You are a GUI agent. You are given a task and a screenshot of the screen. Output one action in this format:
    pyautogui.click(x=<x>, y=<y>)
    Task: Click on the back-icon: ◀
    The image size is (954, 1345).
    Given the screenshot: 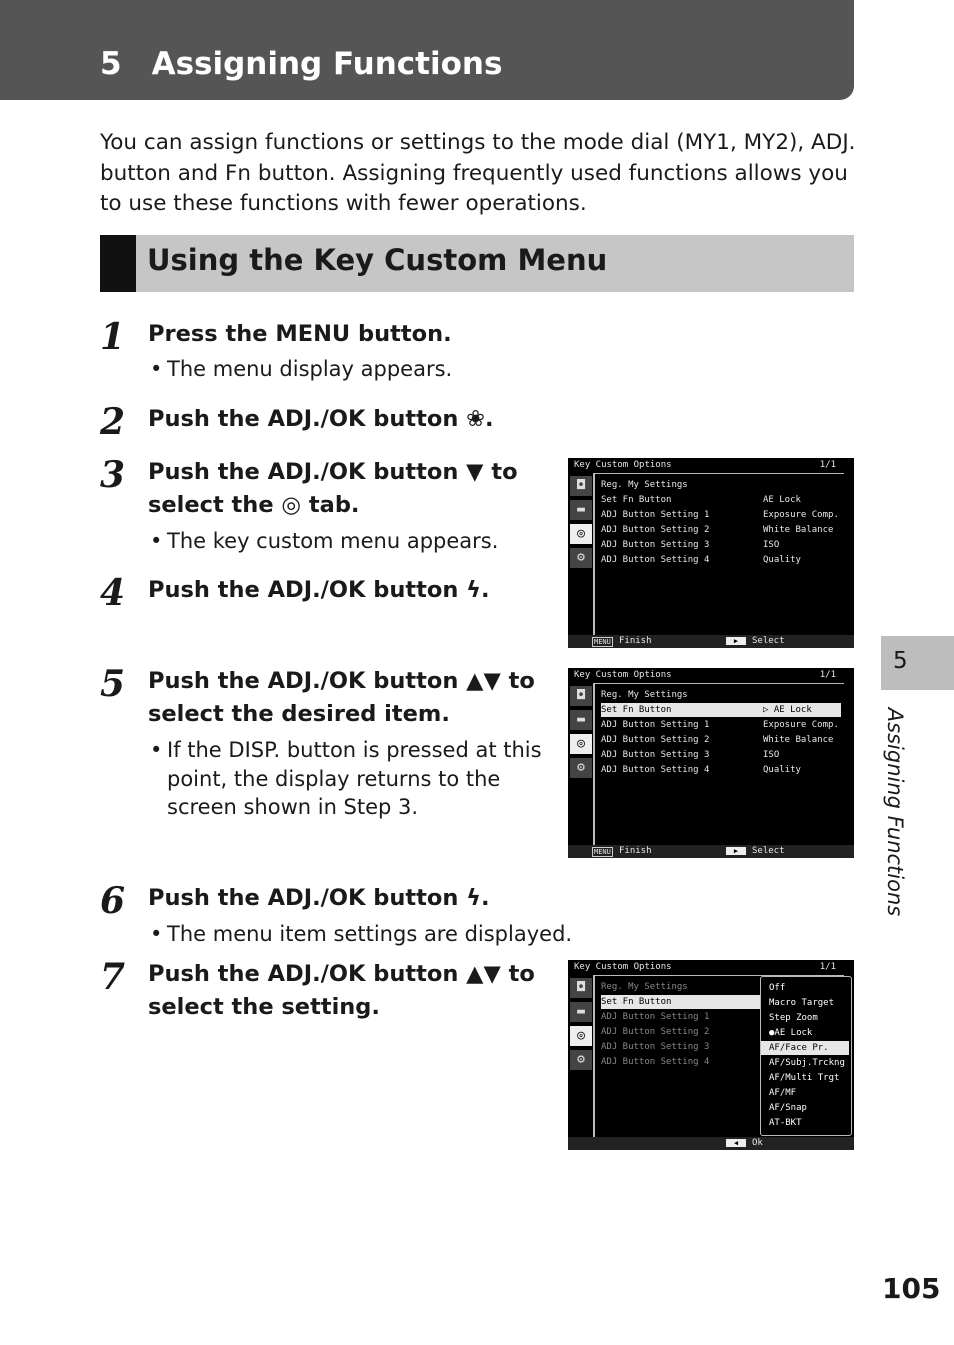 What is the action you would take?
    pyautogui.click(x=736, y=1143)
    